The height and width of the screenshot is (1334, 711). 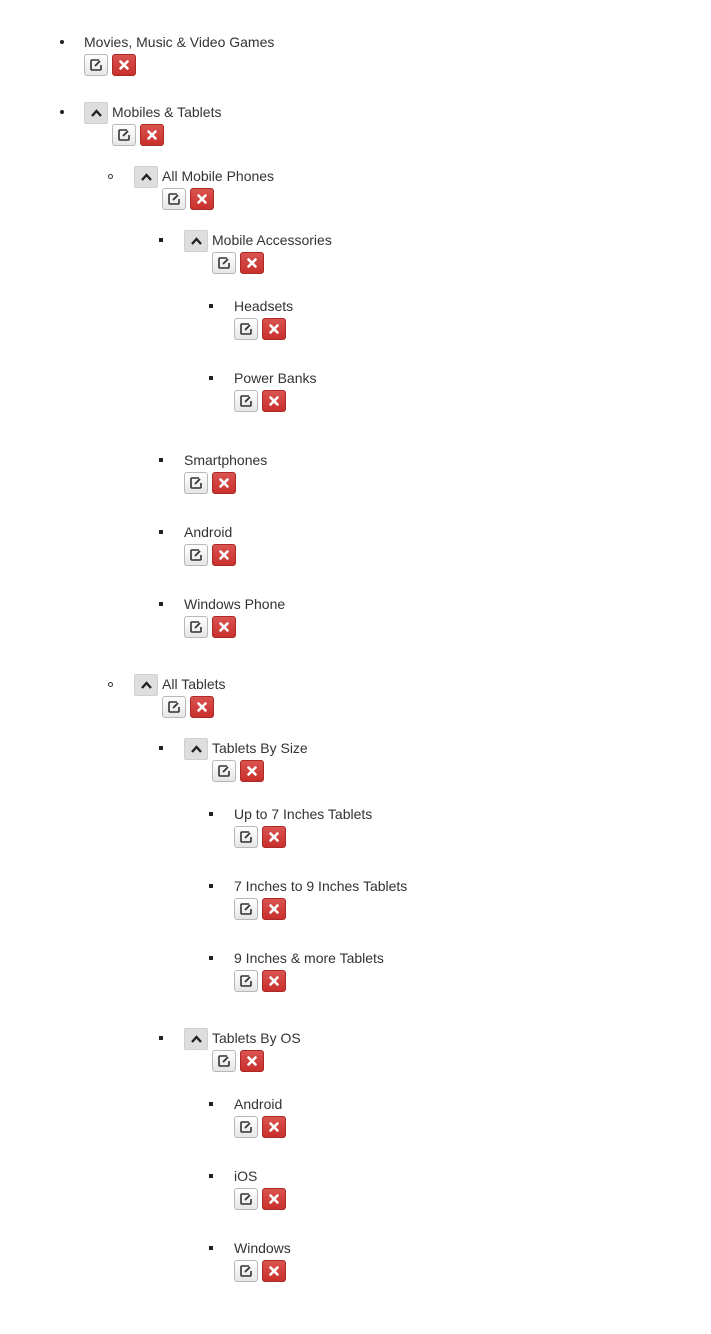 I want to click on node-label: Mobile Accessories, so click(x=272, y=240).